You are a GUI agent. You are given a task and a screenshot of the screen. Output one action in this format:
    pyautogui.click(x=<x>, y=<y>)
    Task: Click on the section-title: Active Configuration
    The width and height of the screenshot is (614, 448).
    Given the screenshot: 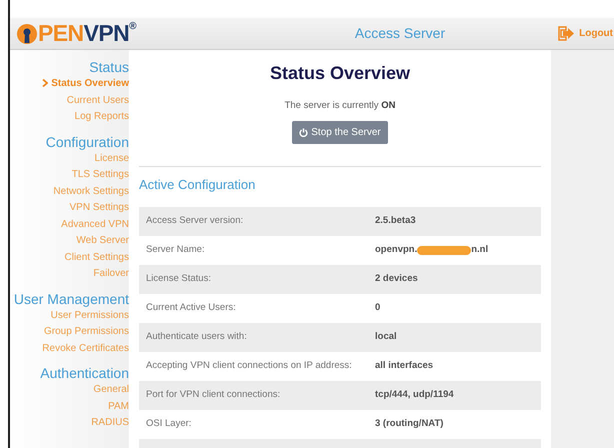 What is the action you would take?
    pyautogui.click(x=197, y=185)
    